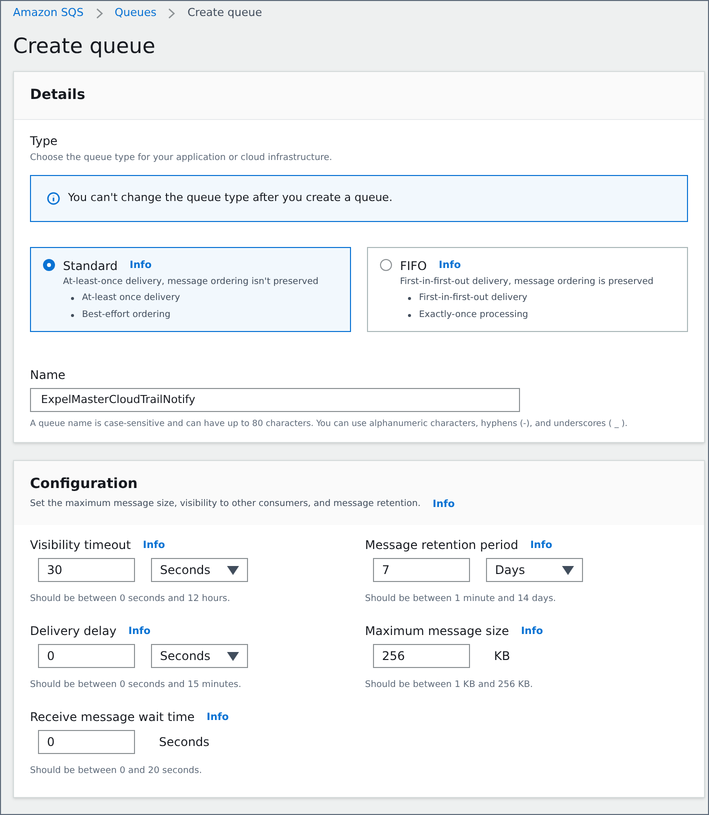  What do you see at coordinates (413, 266) in the screenshot?
I see `option-title: FIFO` at bounding box center [413, 266].